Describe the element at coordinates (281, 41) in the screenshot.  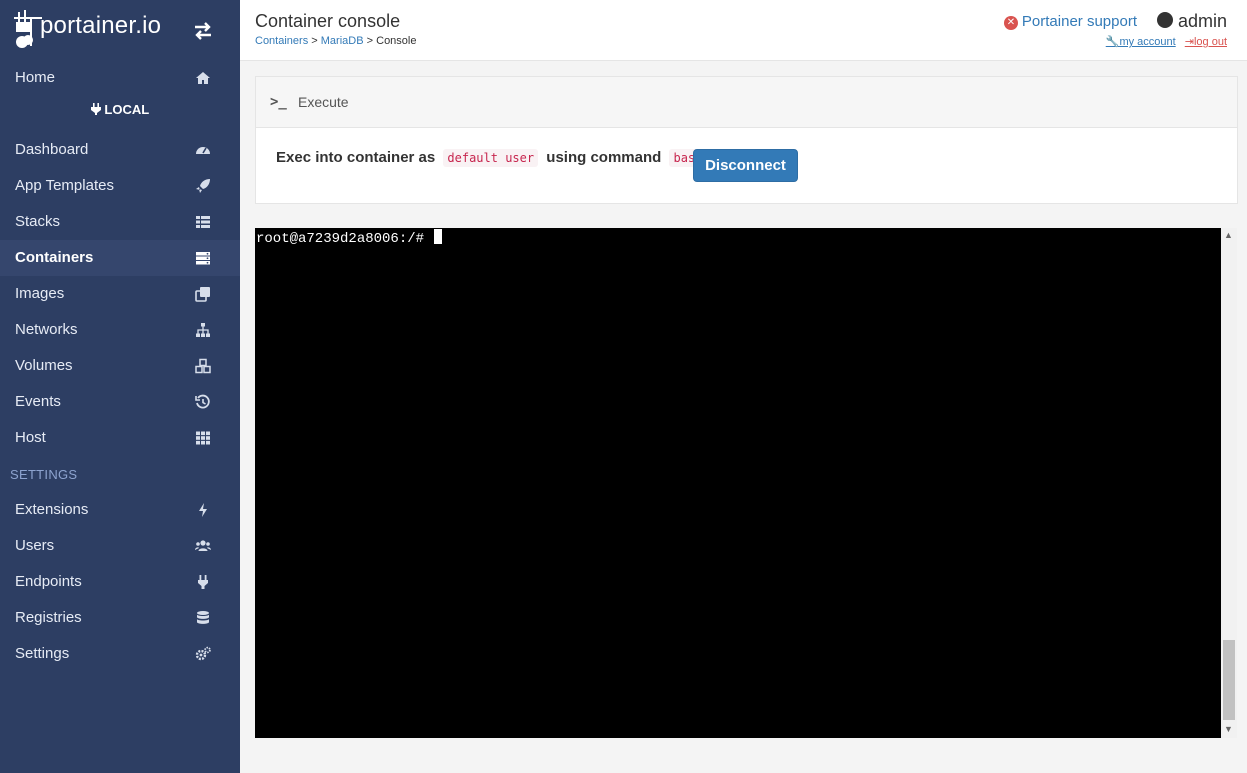
I see `breadcrumb-containers-link: Containers` at that location.